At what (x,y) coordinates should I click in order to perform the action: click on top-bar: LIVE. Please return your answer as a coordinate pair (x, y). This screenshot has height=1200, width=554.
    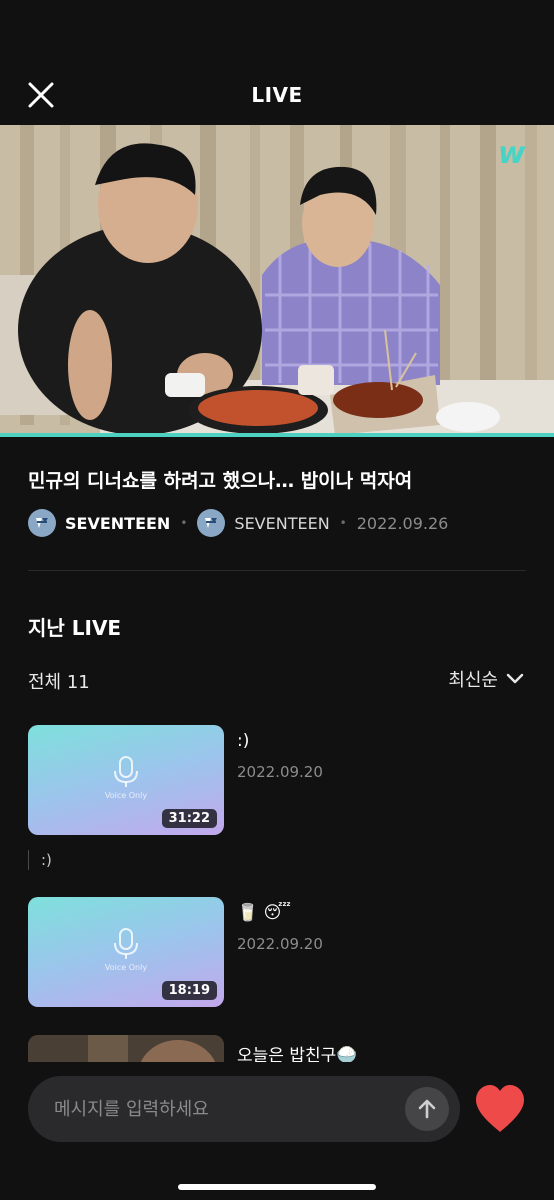
    Looking at the image, I should click on (277, 94).